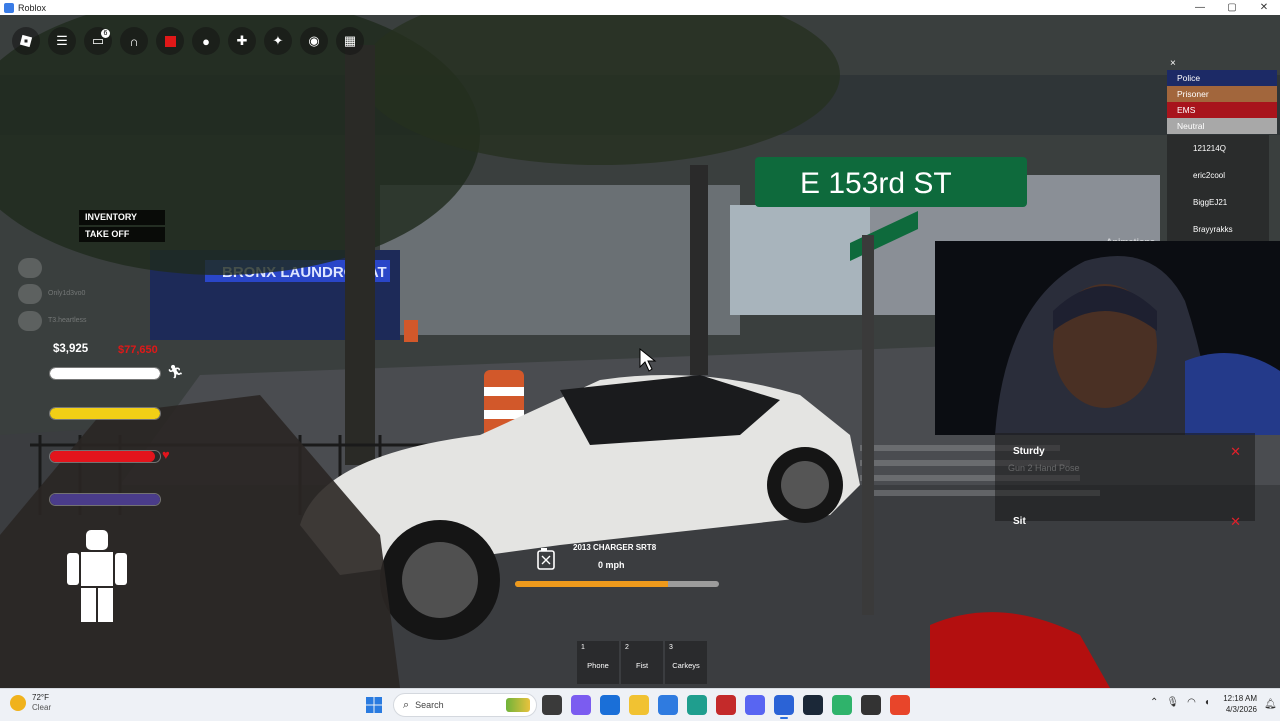  Describe the element at coordinates (1241, 709) in the screenshot. I see `clock-date: 4/3/2026` at that location.